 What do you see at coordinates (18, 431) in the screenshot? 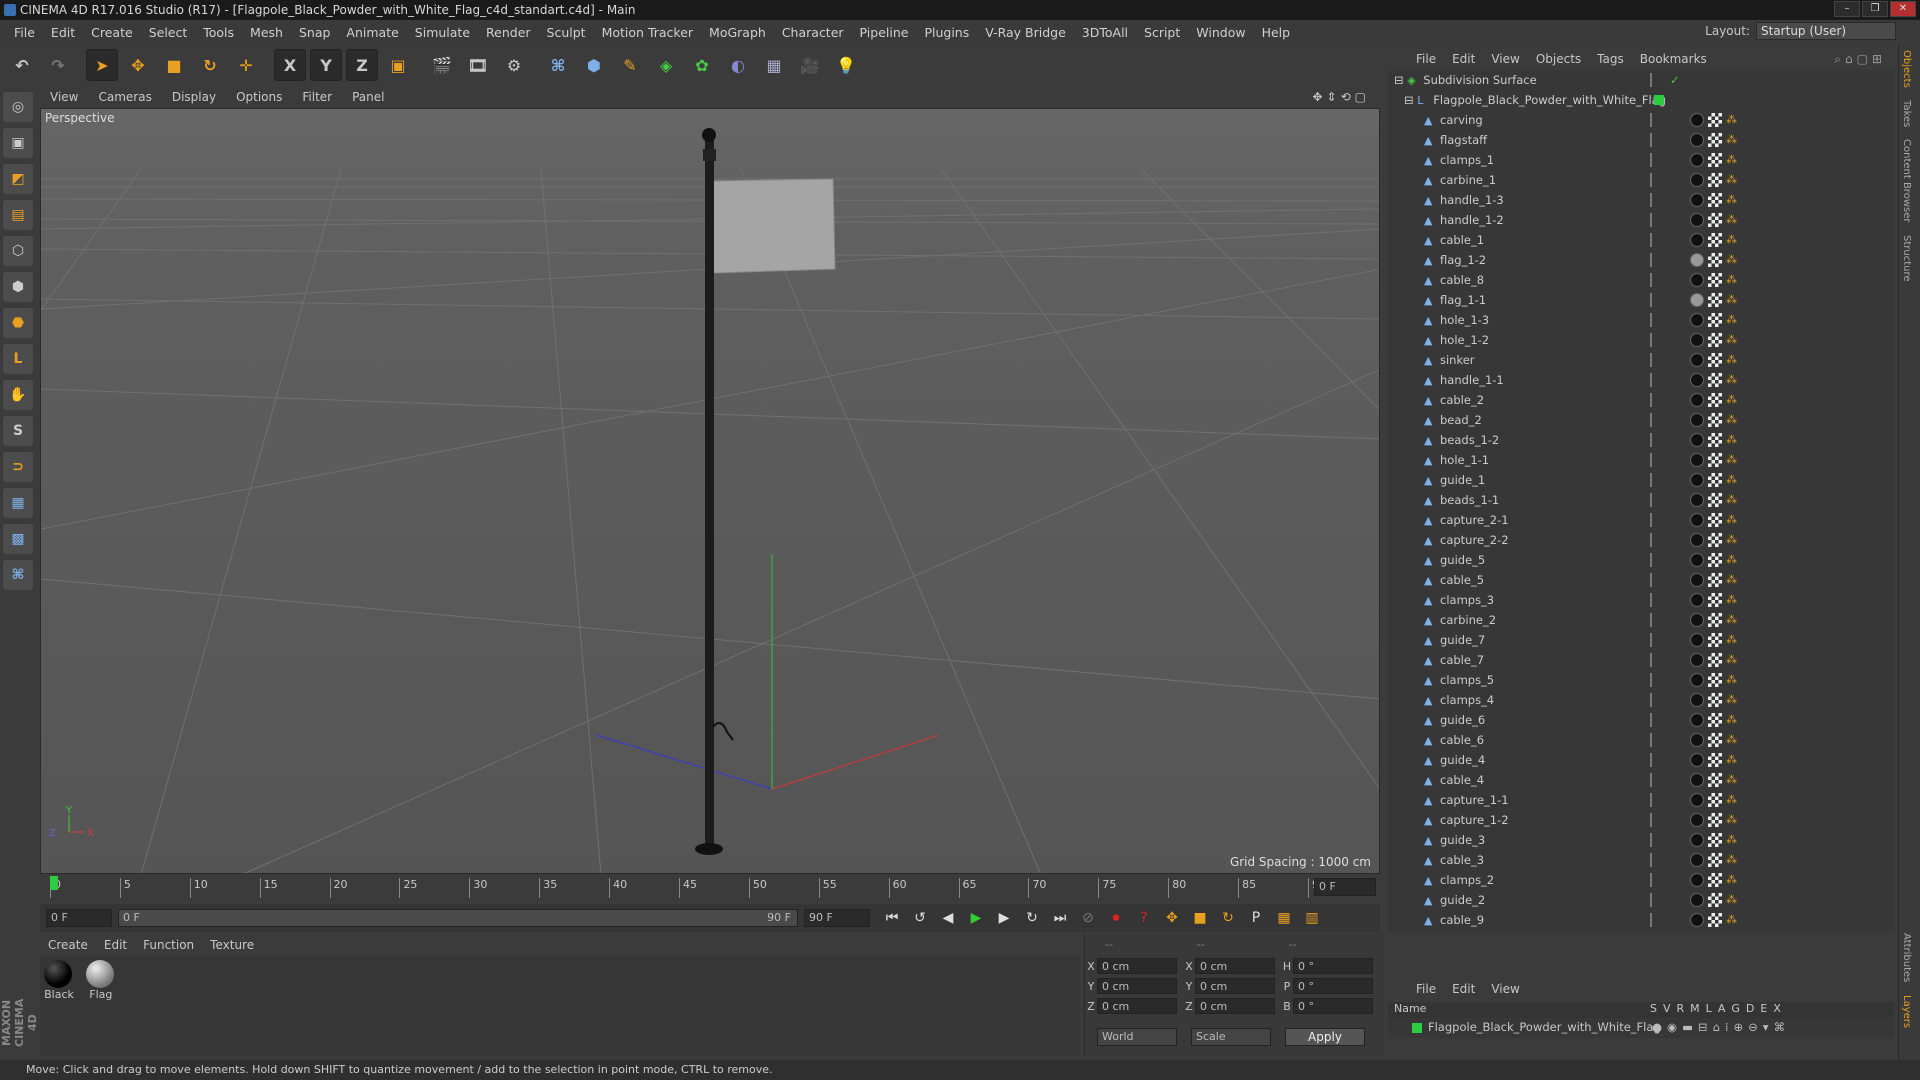
I see `snap-icon: S` at bounding box center [18, 431].